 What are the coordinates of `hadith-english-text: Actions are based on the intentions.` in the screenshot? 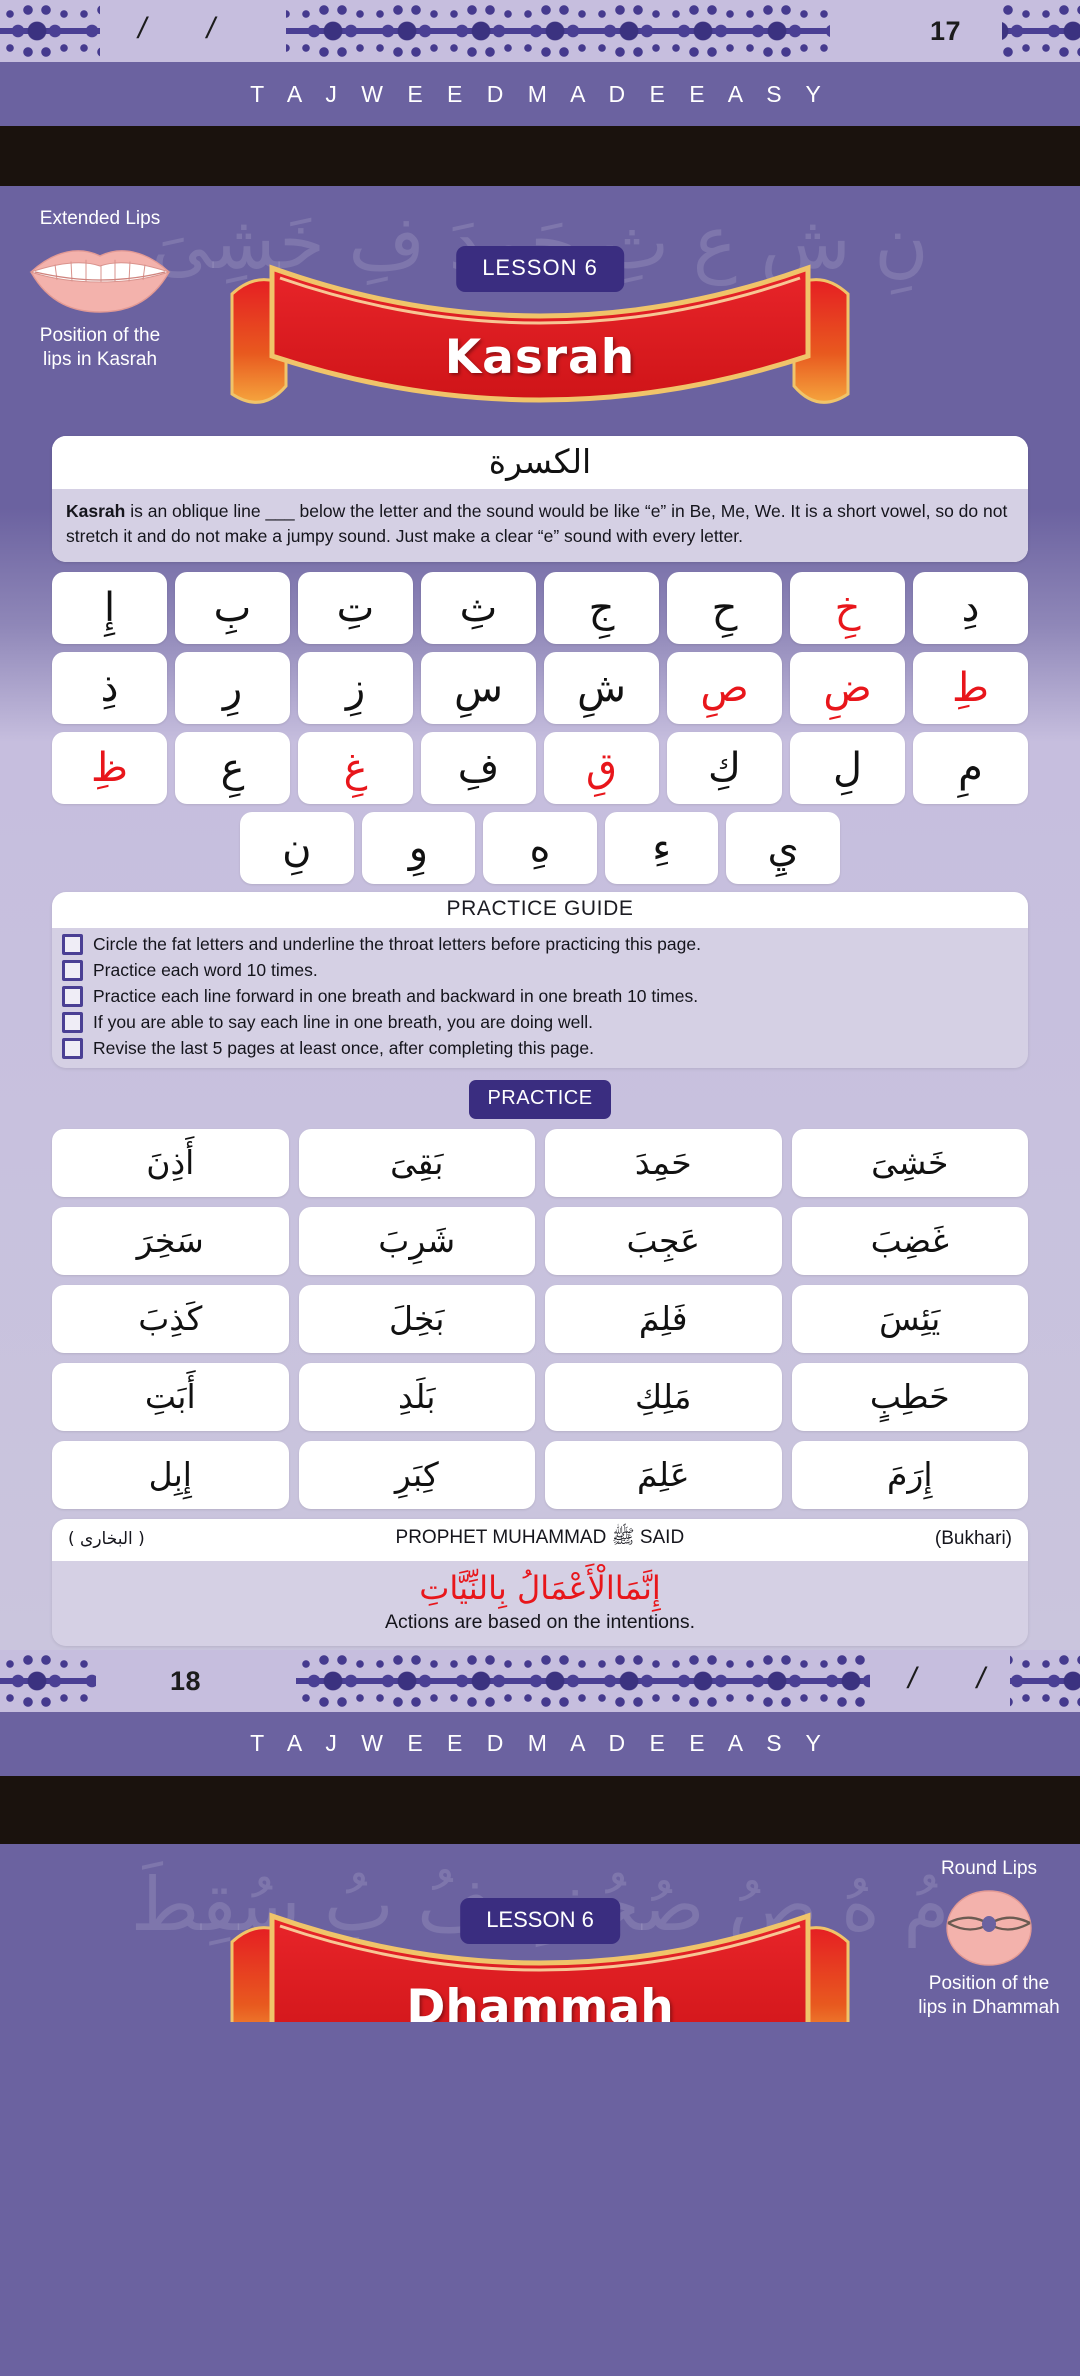 It's located at (540, 1621).